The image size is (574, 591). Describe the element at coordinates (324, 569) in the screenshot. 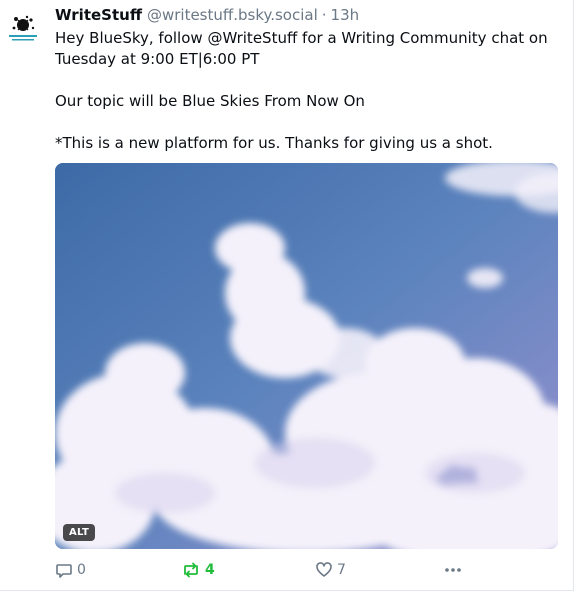

I see `heart-icon` at that location.